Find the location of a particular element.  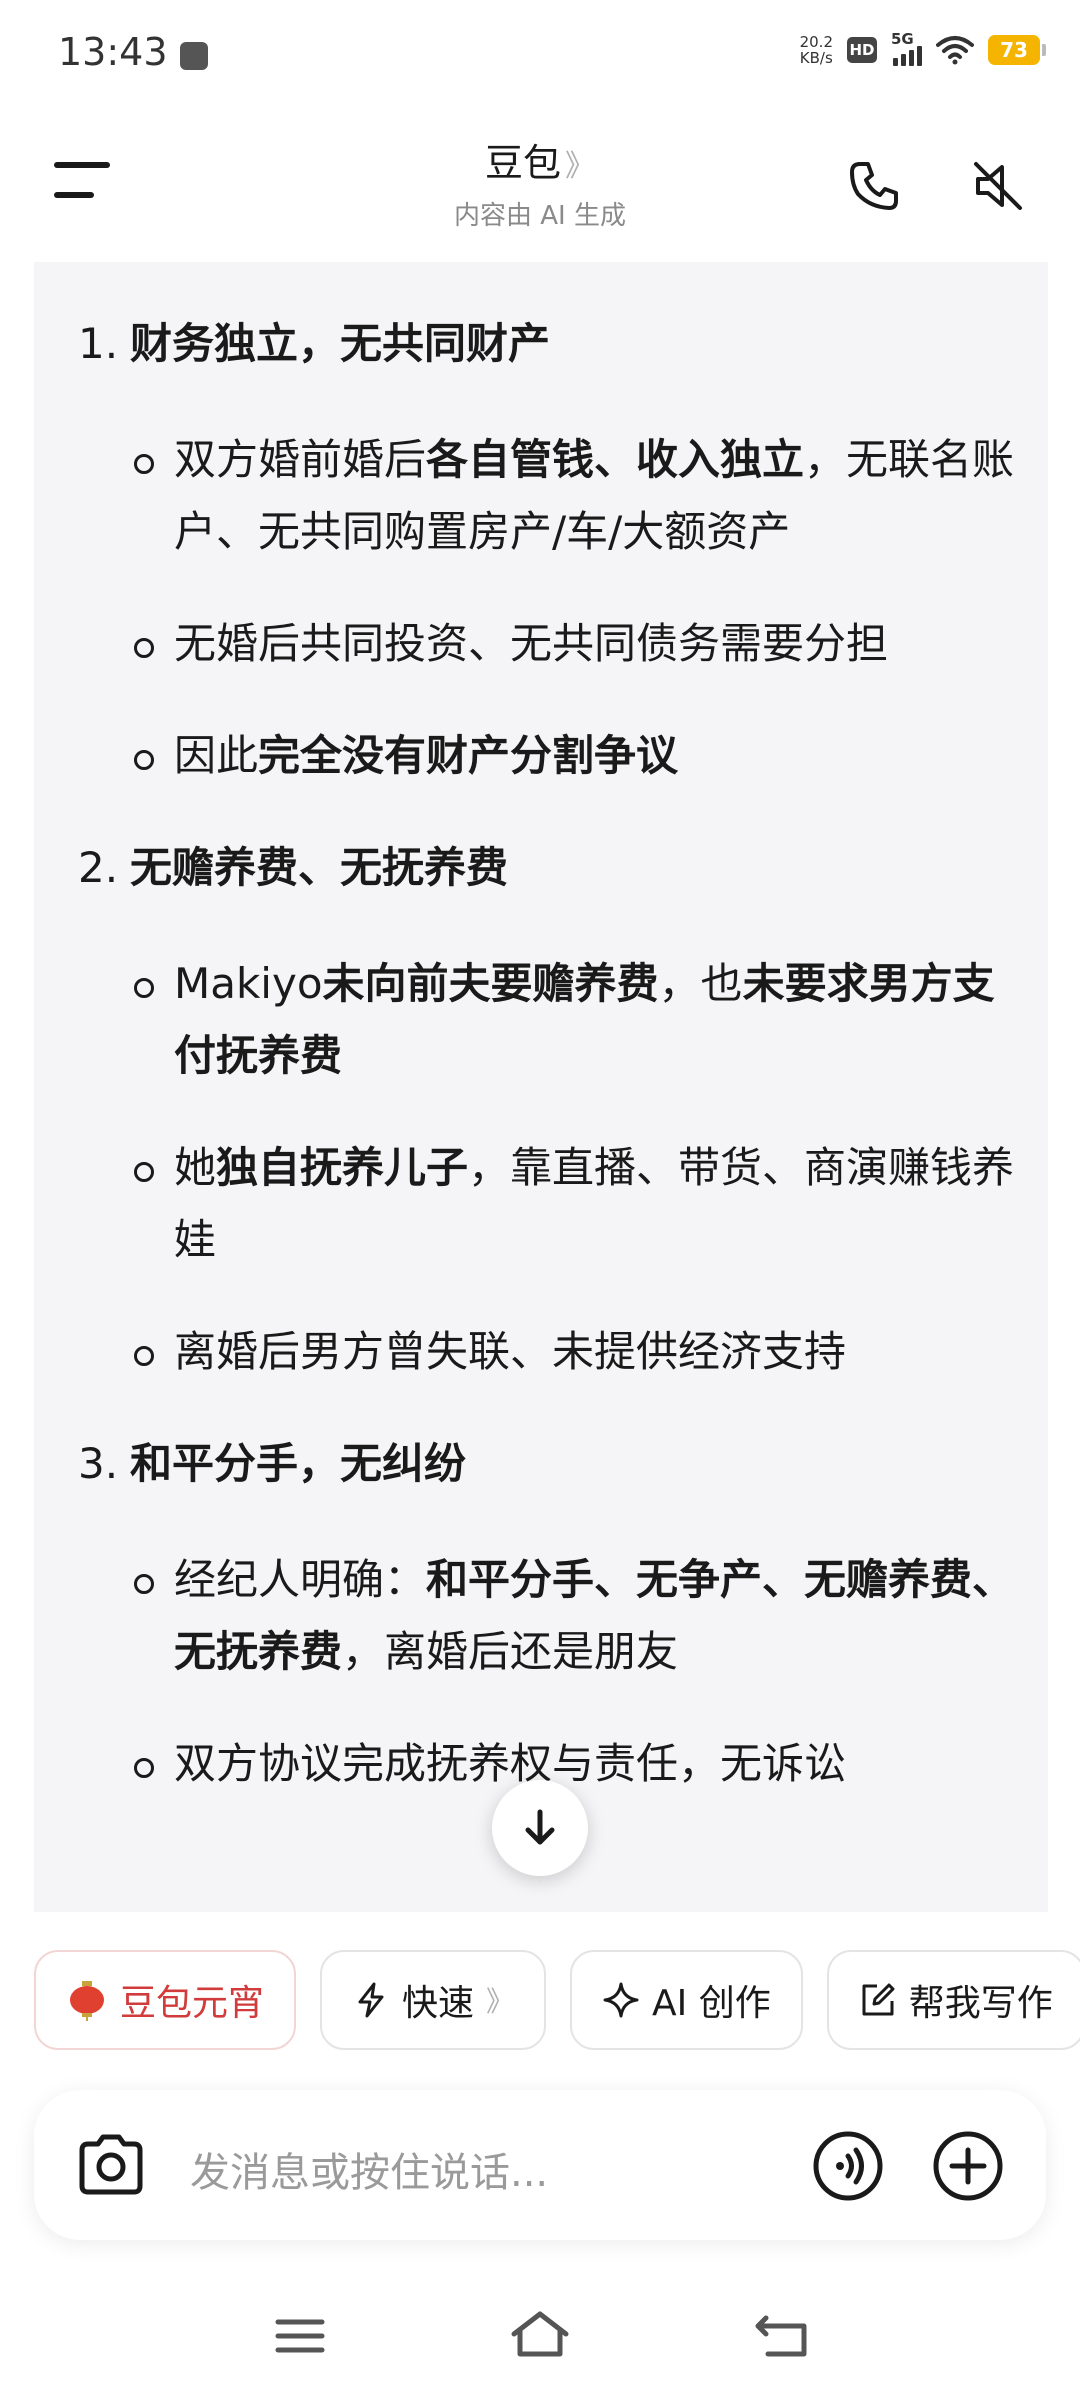

scroll-to-bottom-button is located at coordinates (540, 1828).